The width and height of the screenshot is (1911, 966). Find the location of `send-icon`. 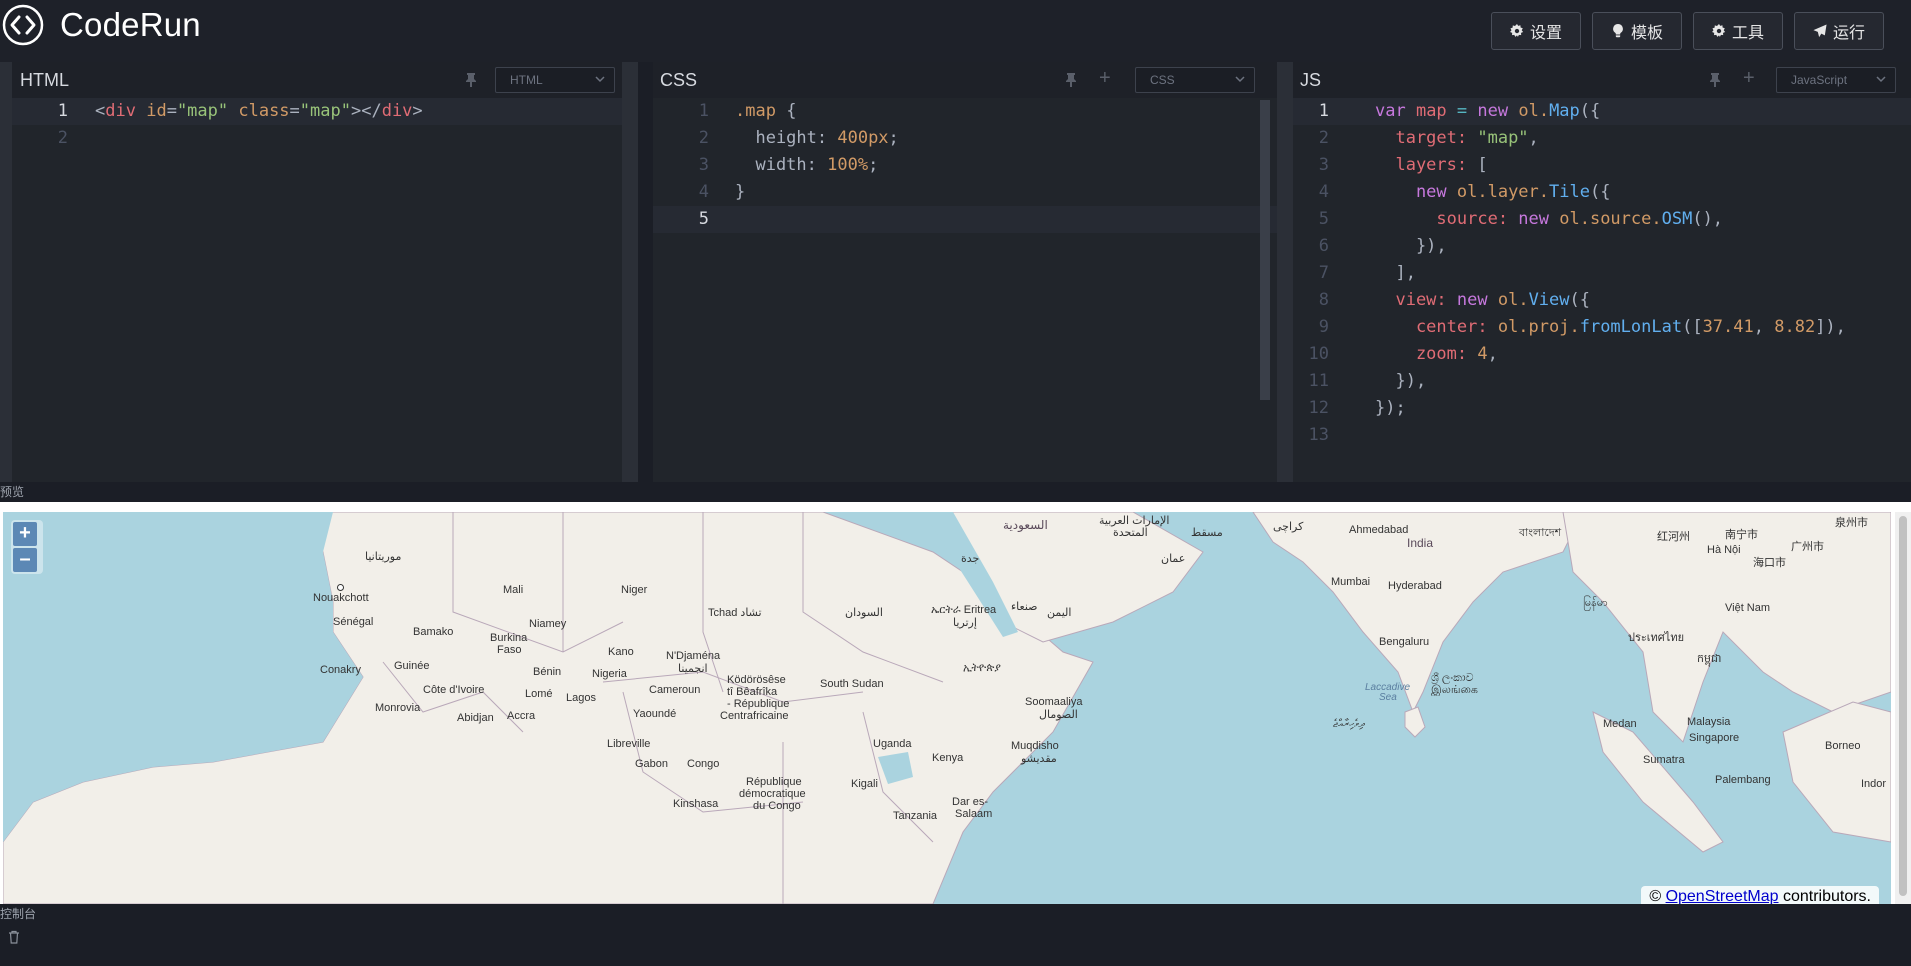

send-icon is located at coordinates (1820, 31).